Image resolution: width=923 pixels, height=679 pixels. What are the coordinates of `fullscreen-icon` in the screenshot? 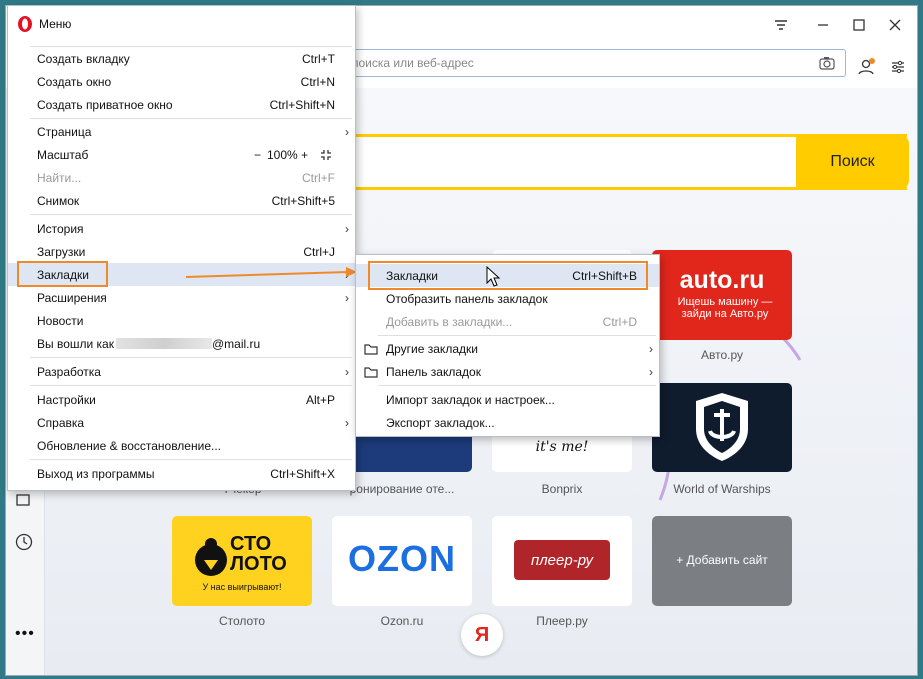 It's located at (326, 156).